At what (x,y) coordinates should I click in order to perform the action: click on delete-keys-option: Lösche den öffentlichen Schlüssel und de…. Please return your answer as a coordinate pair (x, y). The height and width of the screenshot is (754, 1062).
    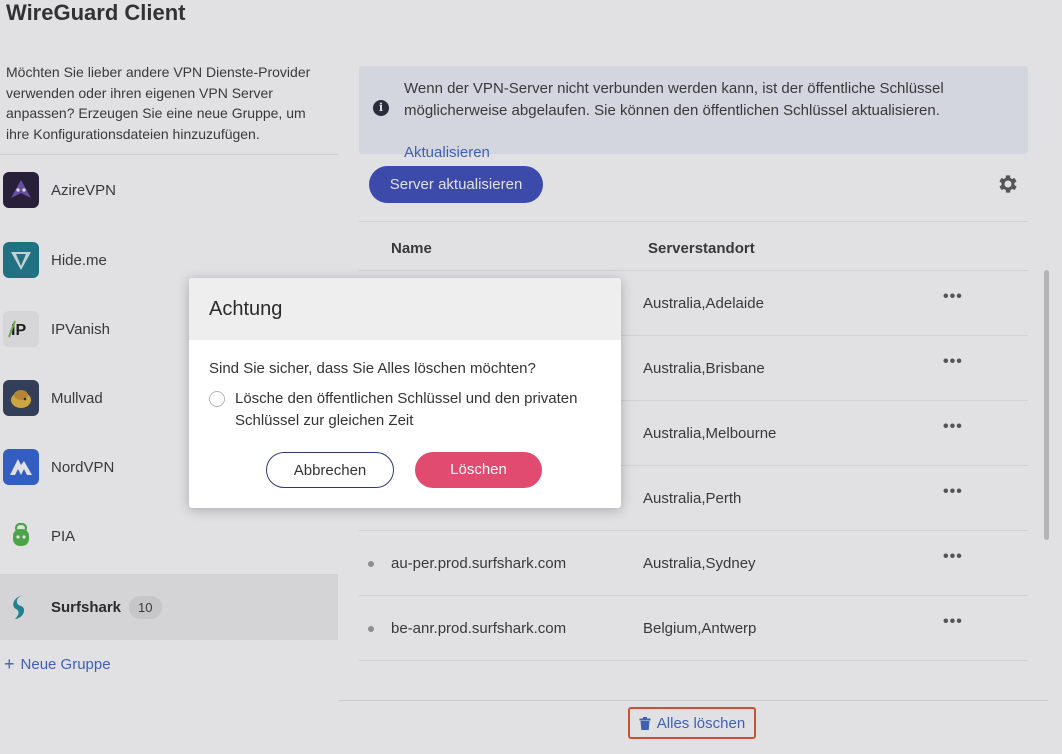
    Looking at the image, I should click on (407, 410).